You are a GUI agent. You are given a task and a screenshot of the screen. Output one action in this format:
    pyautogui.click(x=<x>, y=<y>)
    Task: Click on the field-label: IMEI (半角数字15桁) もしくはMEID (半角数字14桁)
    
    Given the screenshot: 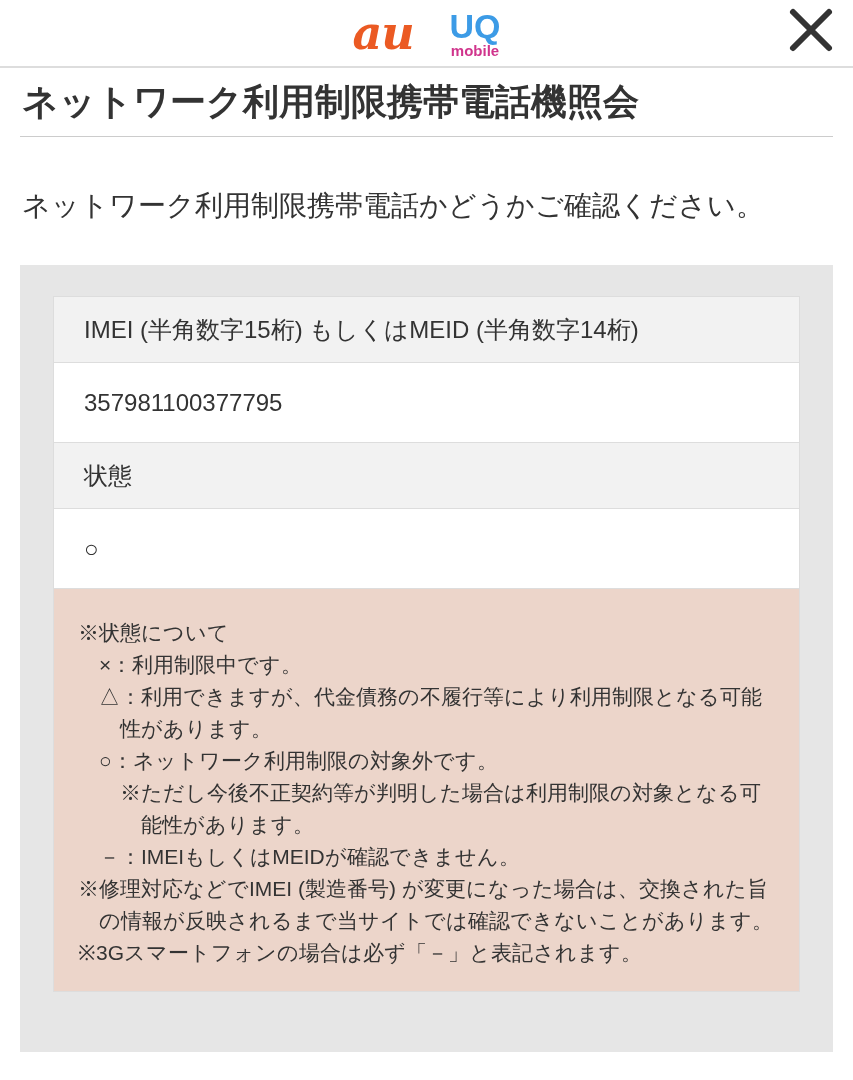 What is the action you would take?
    pyautogui.click(x=426, y=330)
    